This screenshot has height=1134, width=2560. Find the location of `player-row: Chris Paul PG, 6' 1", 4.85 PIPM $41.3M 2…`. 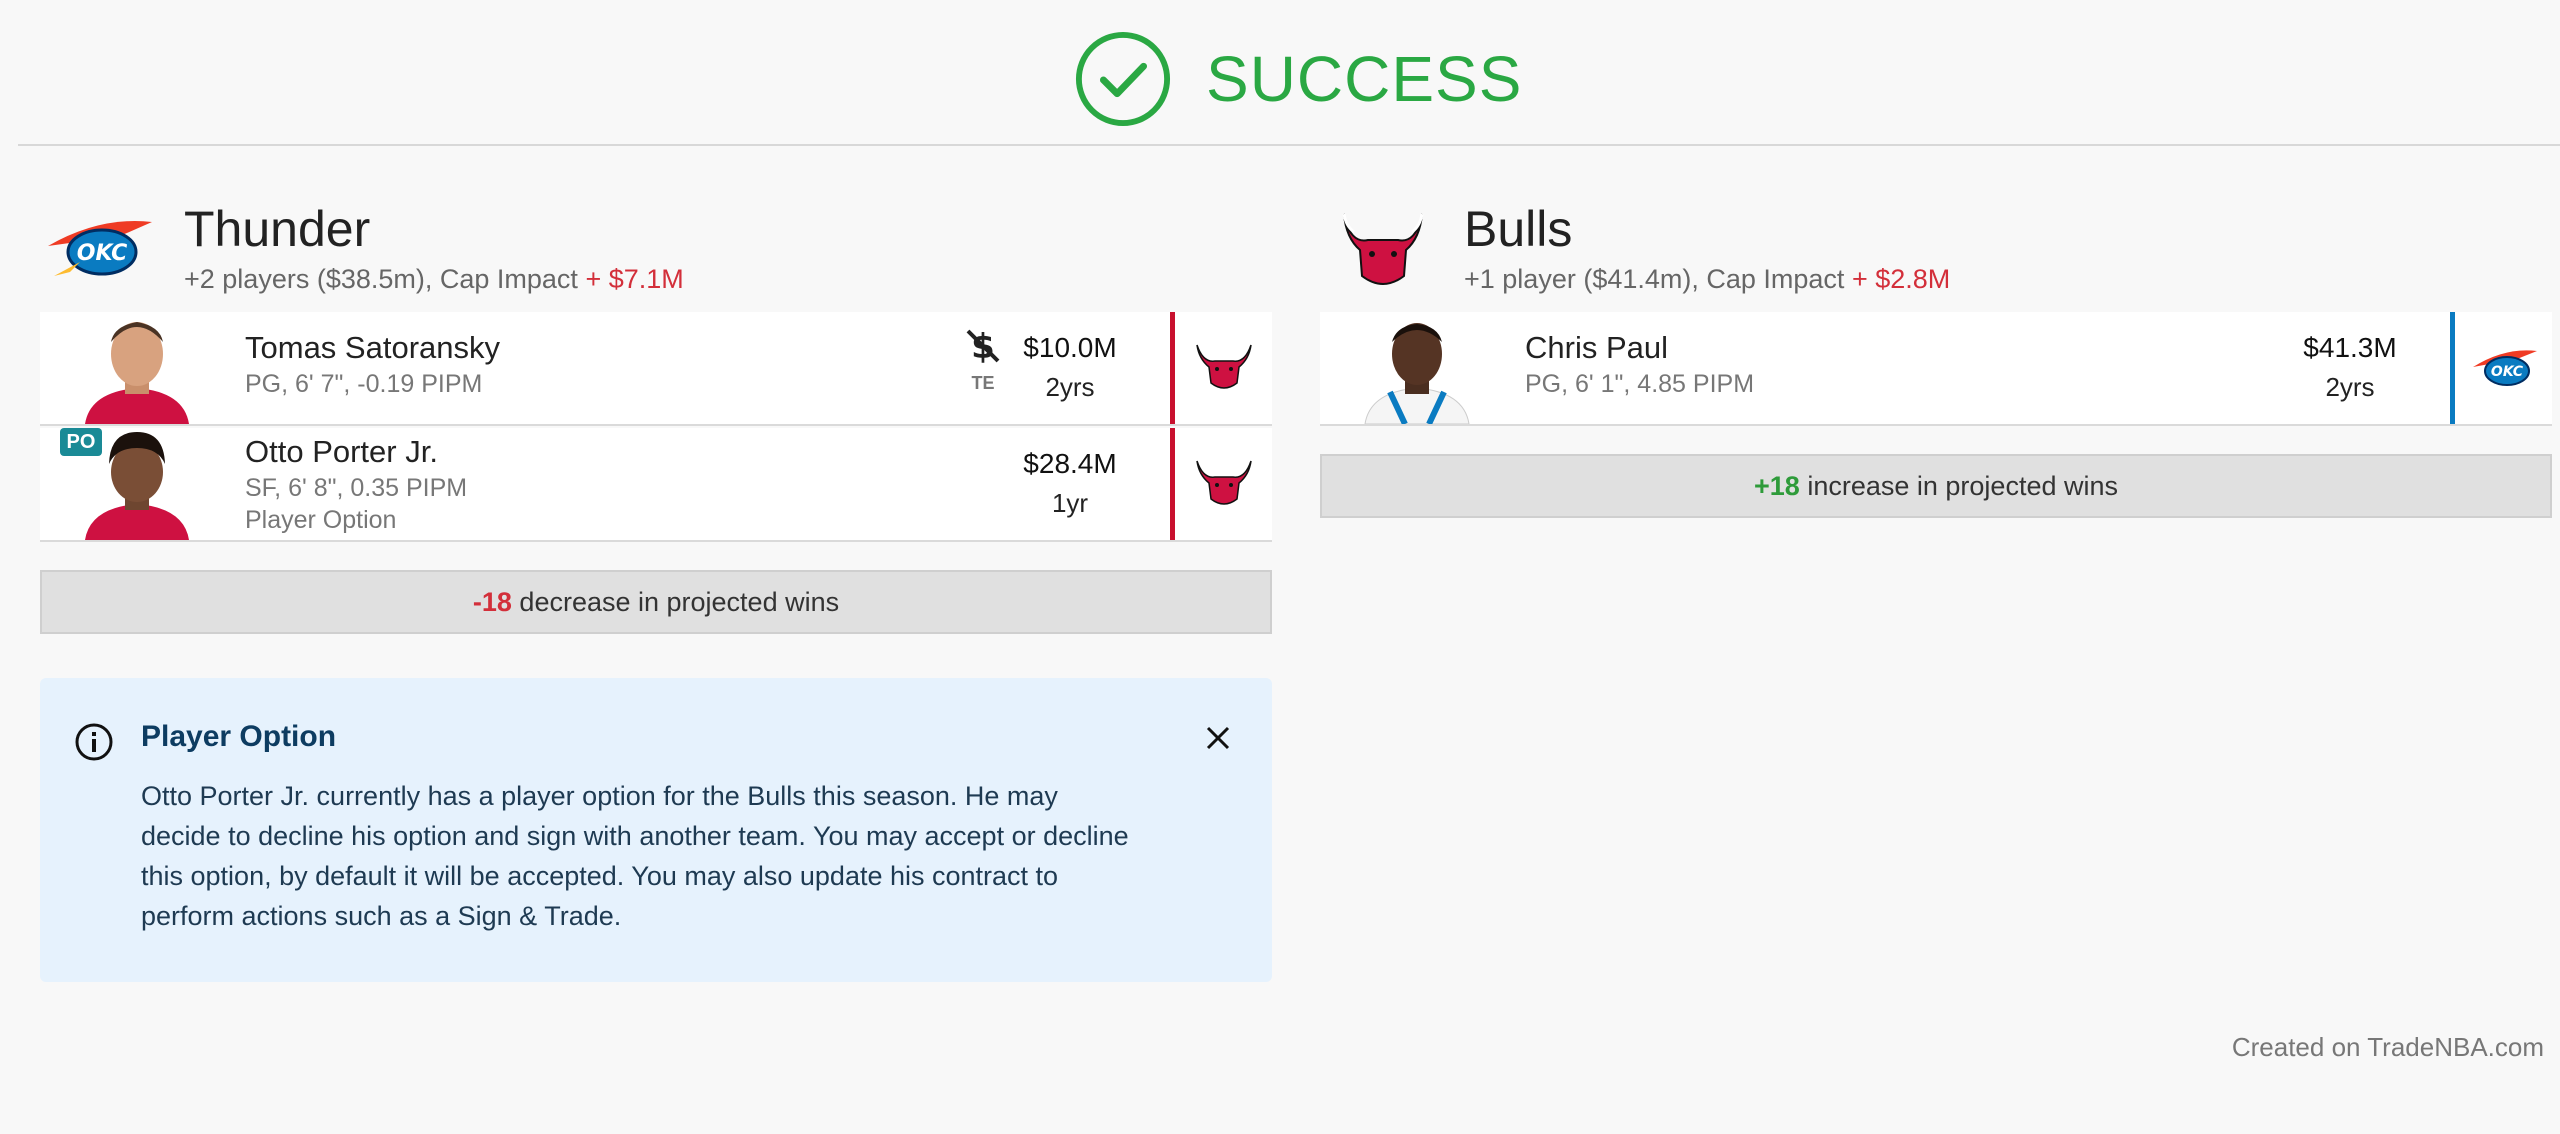

player-row: Chris Paul PG, 6' 1", 4.85 PIPM $41.3M 2… is located at coordinates (1936, 369).